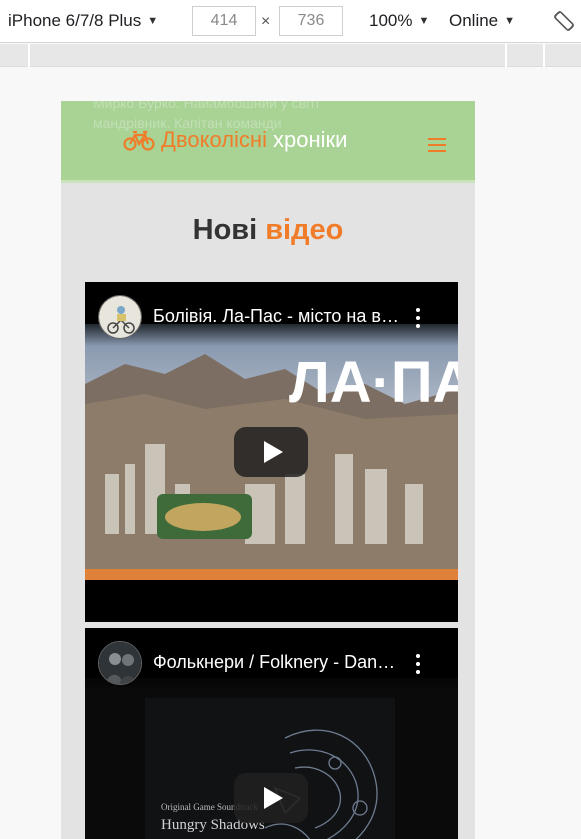  I want to click on zoom-selector: 100% ▼, so click(399, 21).